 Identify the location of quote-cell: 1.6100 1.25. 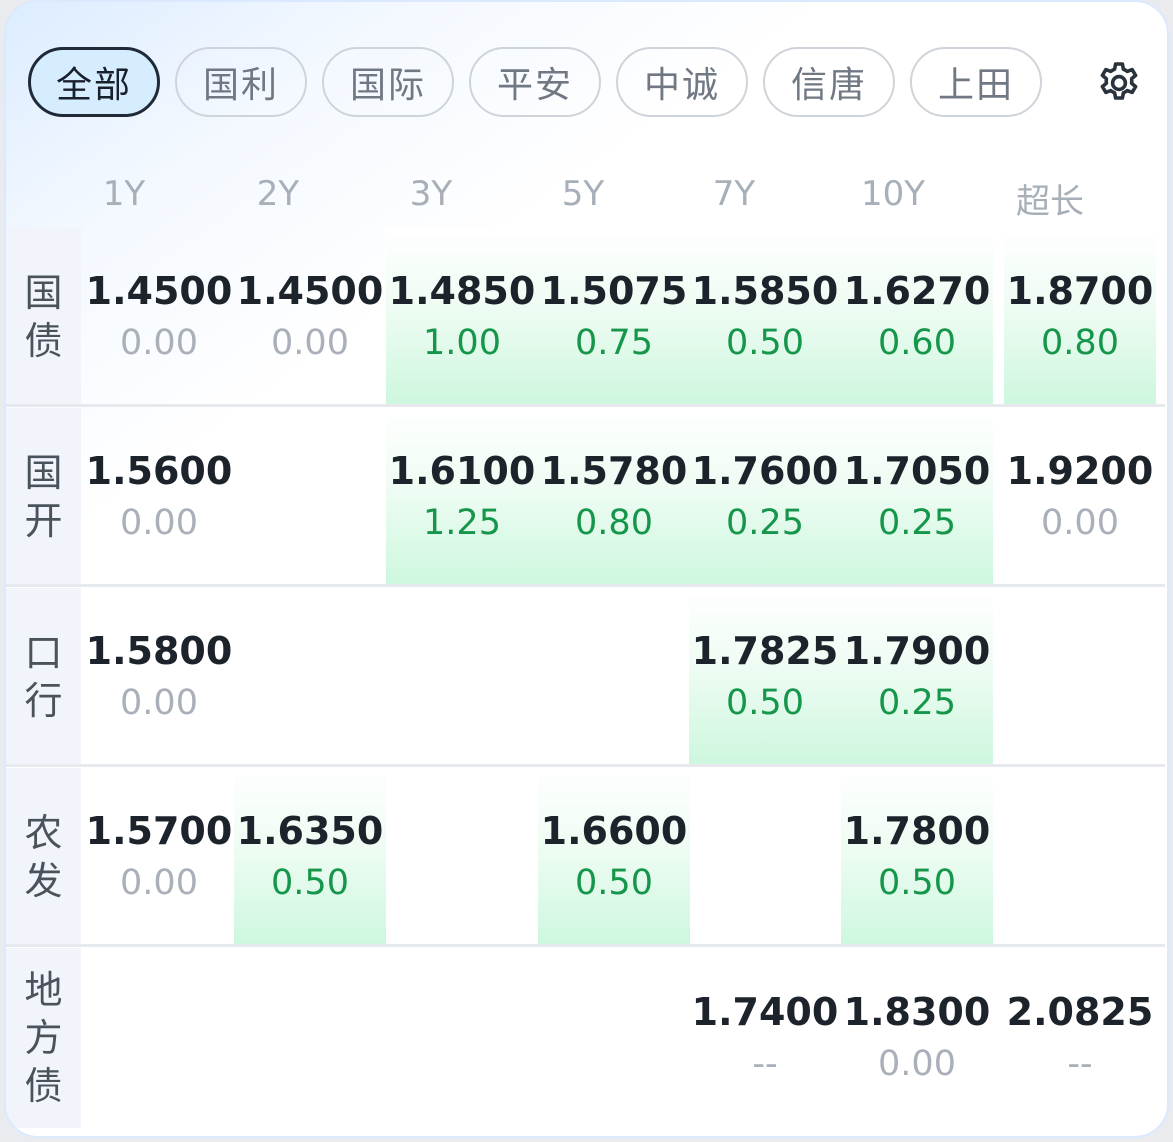
(462, 497).